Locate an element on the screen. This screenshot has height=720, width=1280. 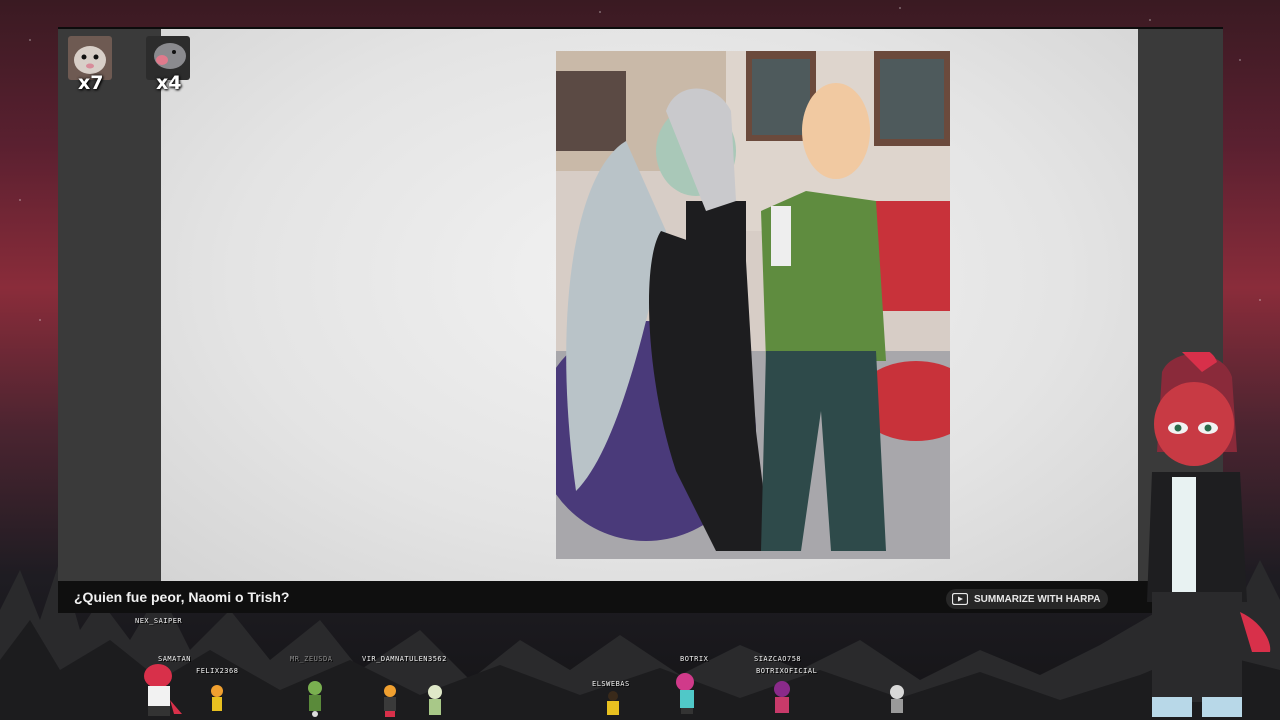
summarize-label: SUMMARIZE WITH HARPA is located at coordinates (1037, 599).